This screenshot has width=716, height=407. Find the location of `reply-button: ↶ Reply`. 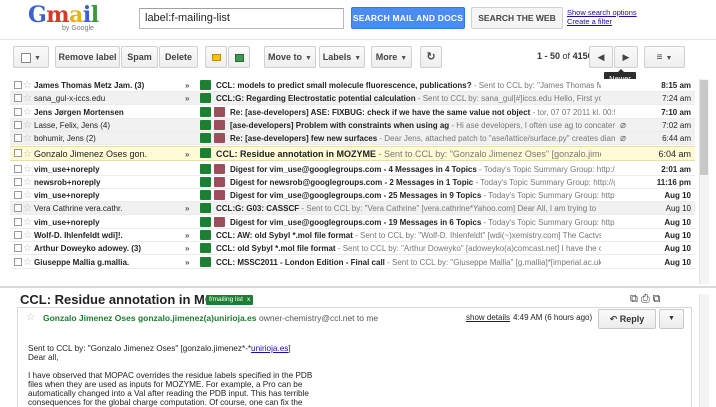

reply-button: ↶ Reply is located at coordinates (627, 319).